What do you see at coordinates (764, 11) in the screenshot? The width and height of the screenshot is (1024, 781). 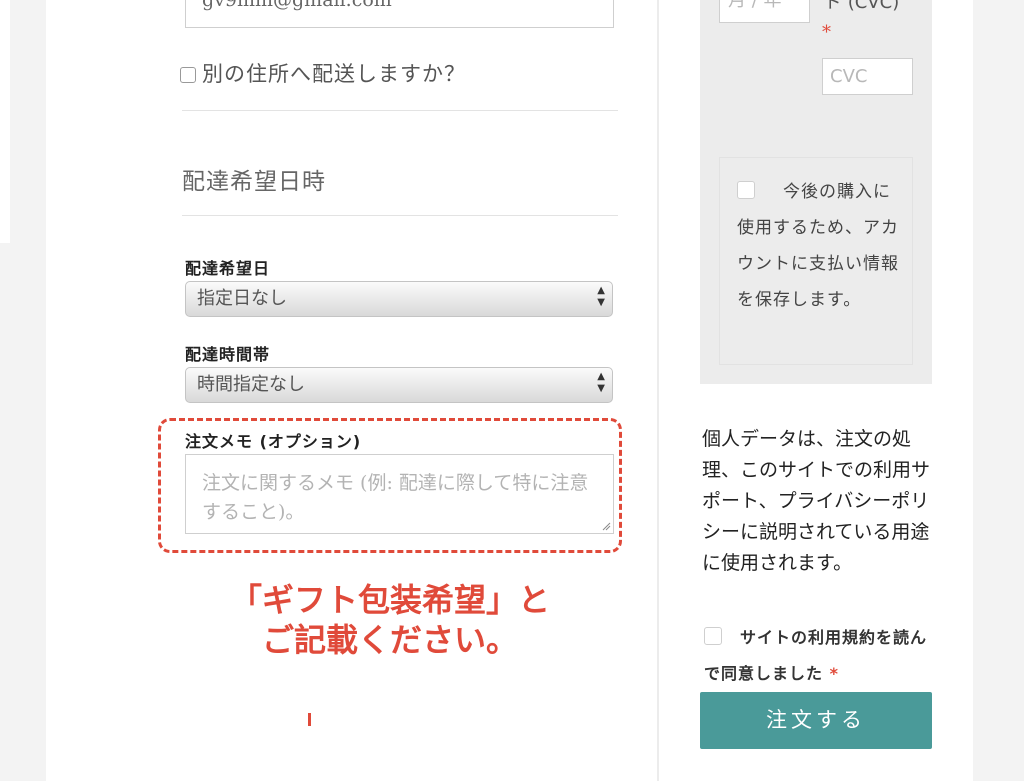 I see `card-expiry-input: 月 / 年` at bounding box center [764, 11].